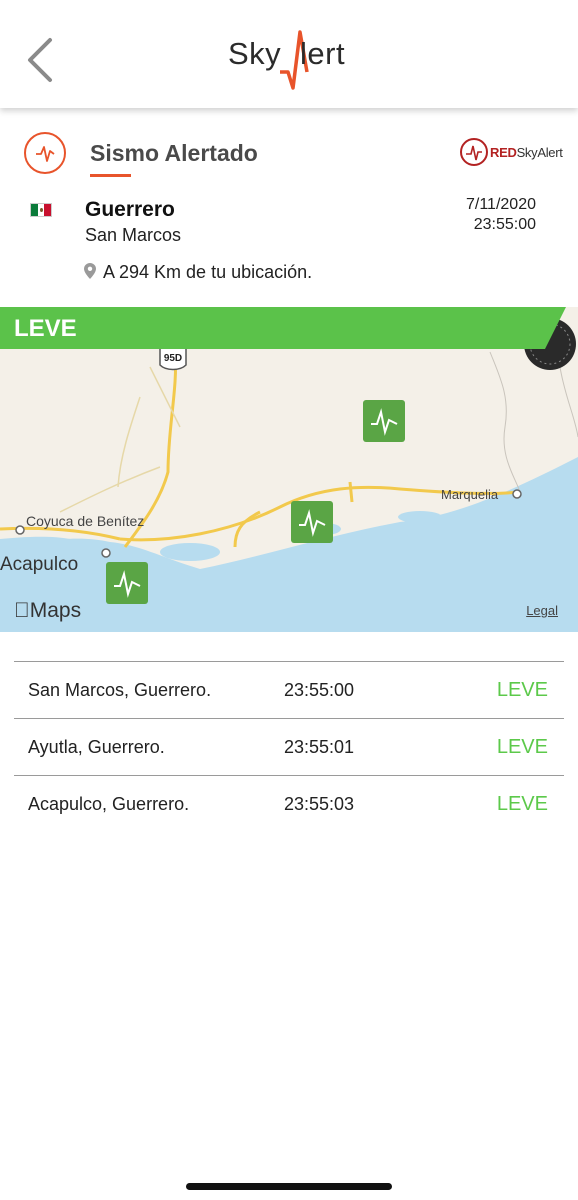 This screenshot has height=1200, width=578. What do you see at coordinates (109, 804) in the screenshot?
I see `report-place: Acapulco, Guerrero.` at bounding box center [109, 804].